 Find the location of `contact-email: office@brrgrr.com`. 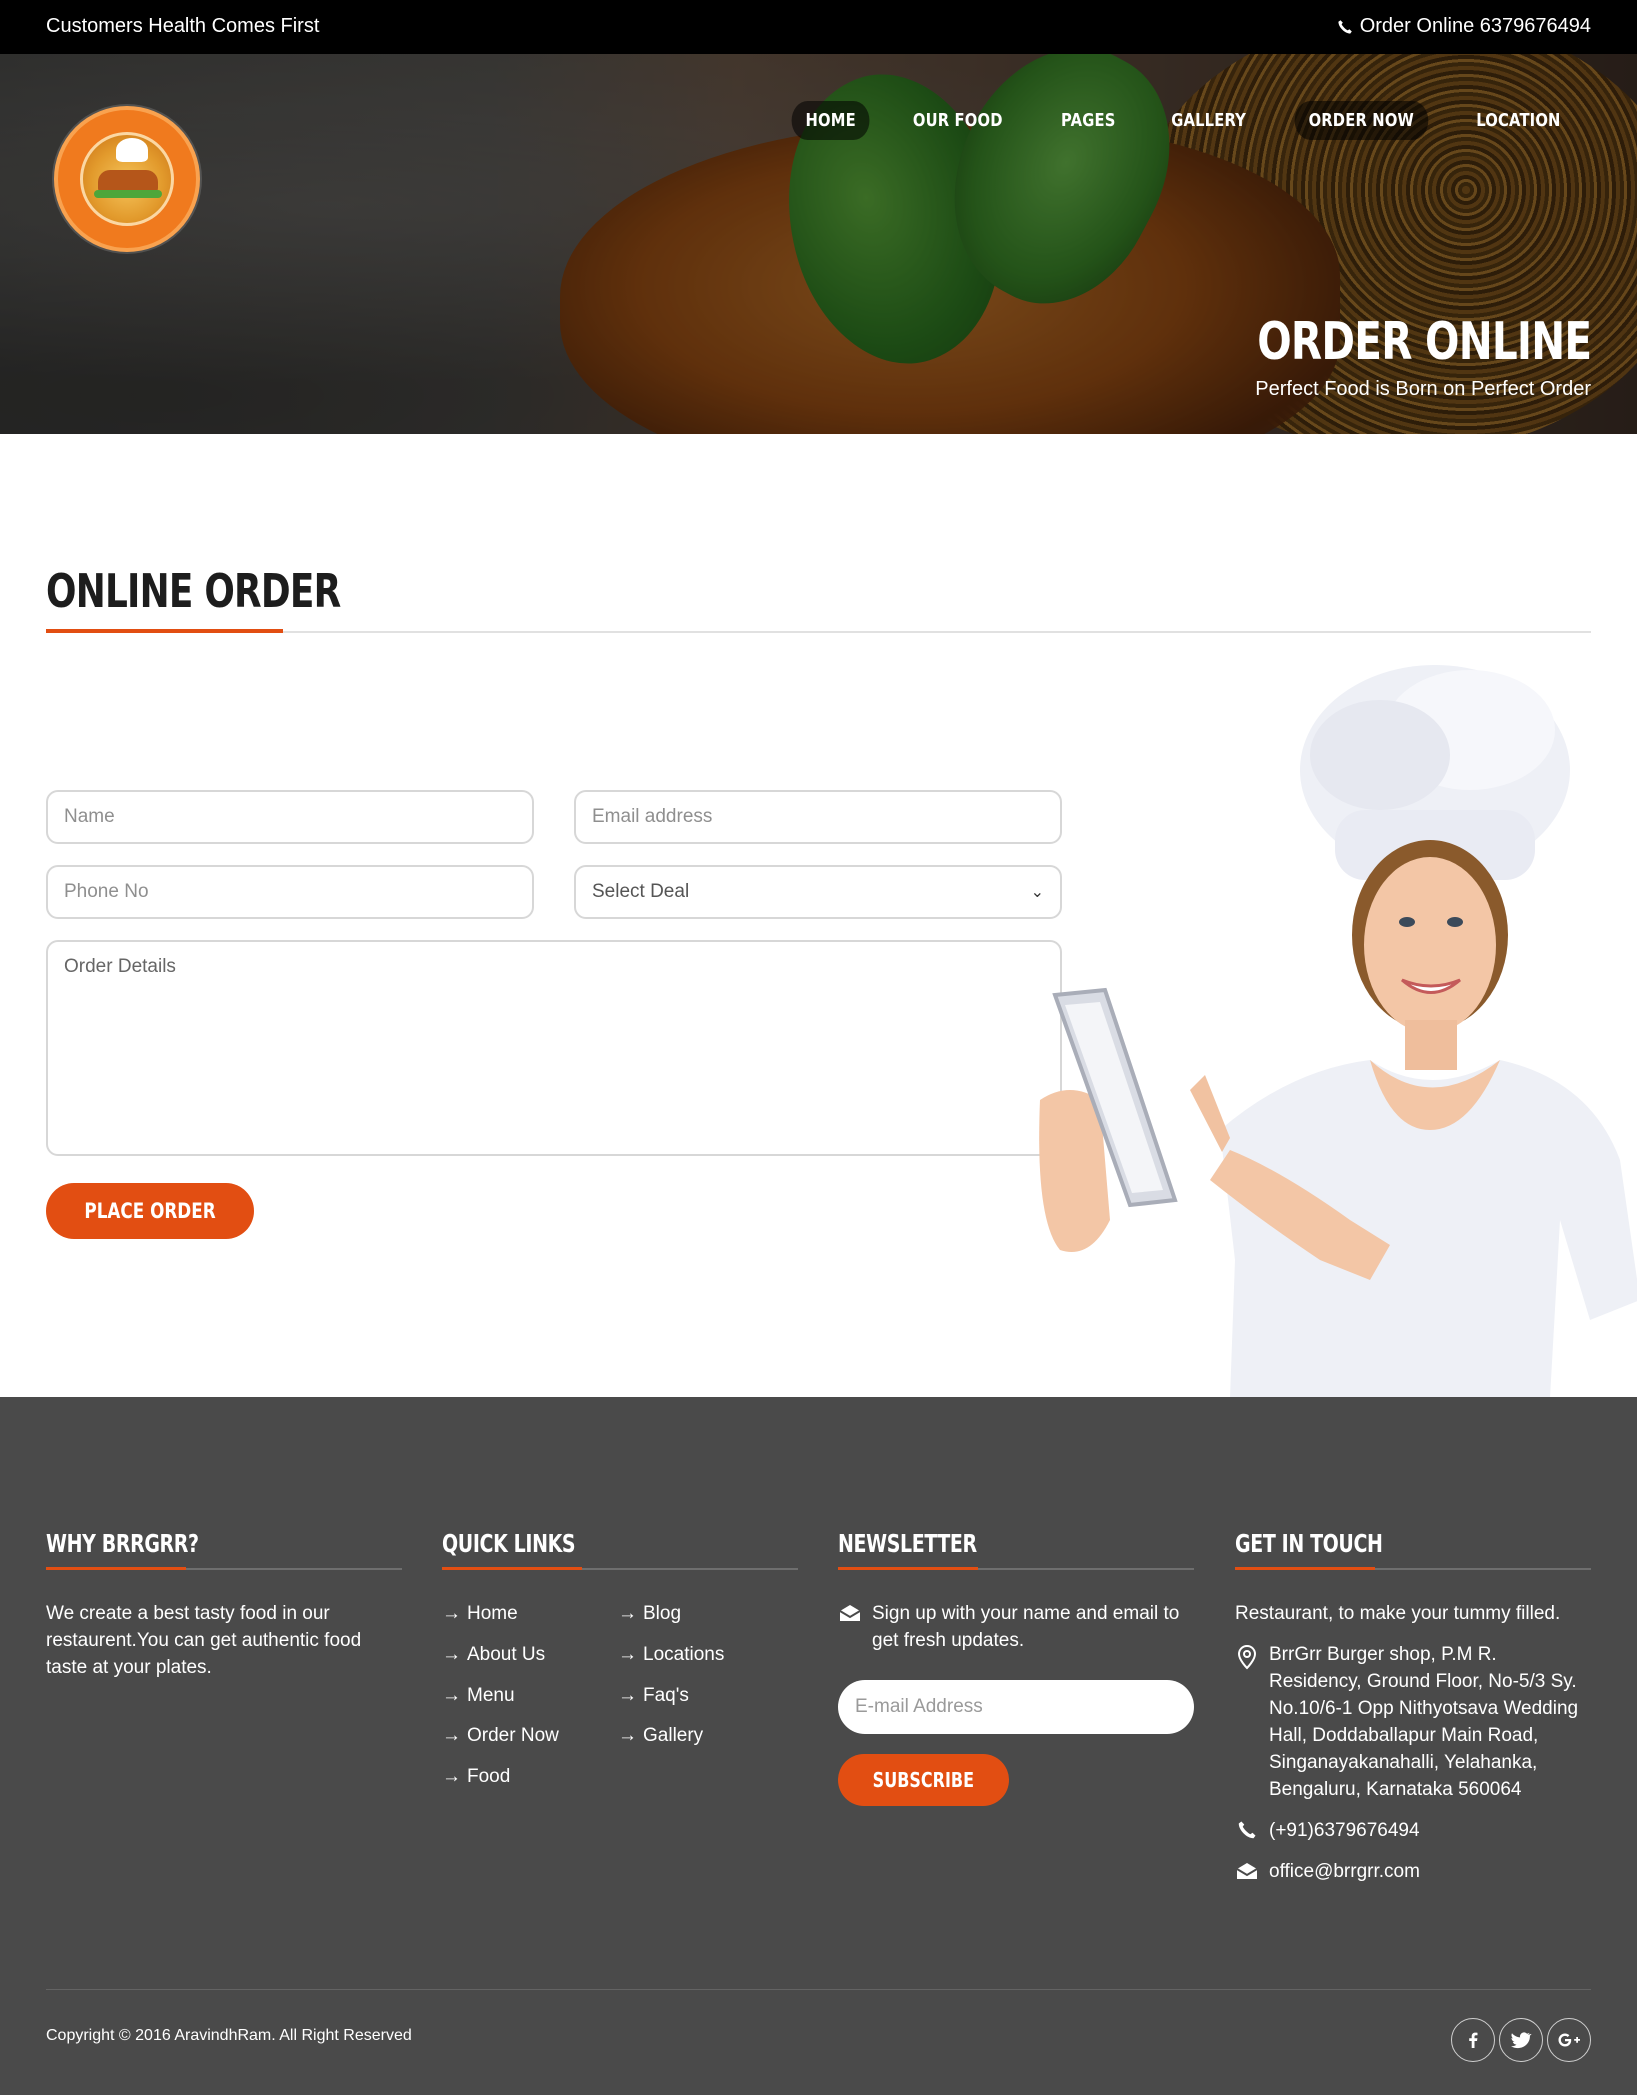

contact-email: office@brrgrr.com is located at coordinates (1344, 1871).